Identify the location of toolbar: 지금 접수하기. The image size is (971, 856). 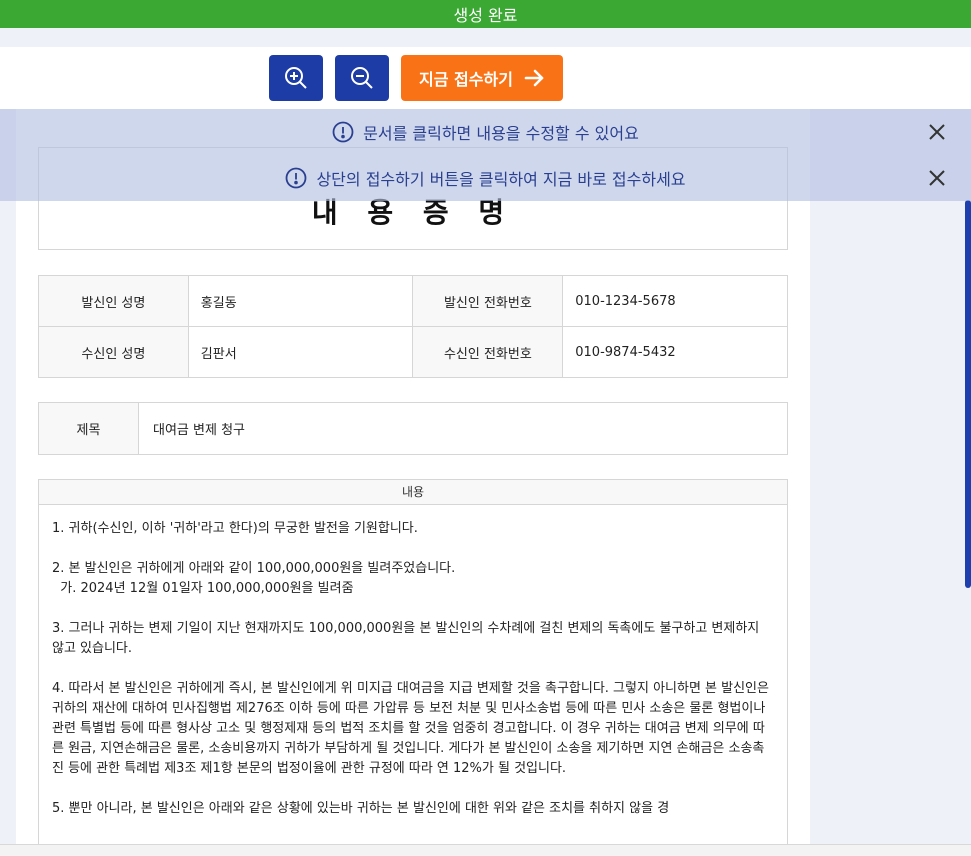
(485, 78).